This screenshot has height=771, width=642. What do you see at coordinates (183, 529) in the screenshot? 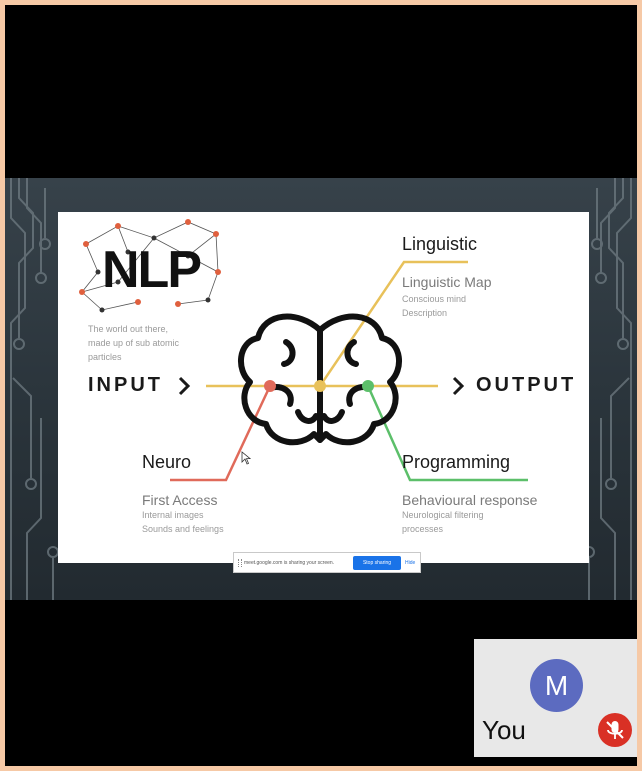
I see `neuro-line2: Sounds and feelings` at bounding box center [183, 529].